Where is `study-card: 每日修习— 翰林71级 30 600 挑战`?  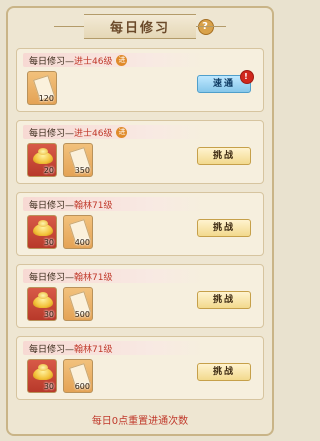
study-card: 每日修习— 翰林71级 30 600 挑战 is located at coordinates (140, 368).